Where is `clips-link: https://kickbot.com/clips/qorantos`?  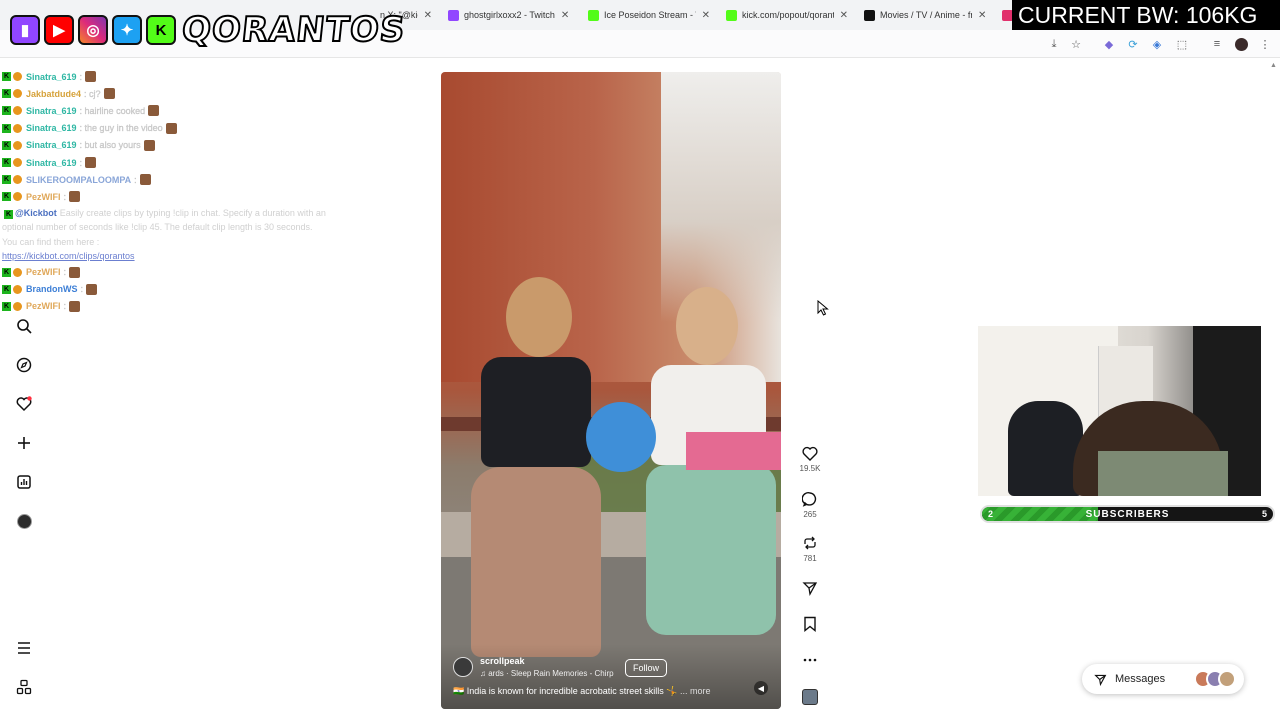
clips-link: https://kickbot.com/clips/qorantos is located at coordinates (68, 256).